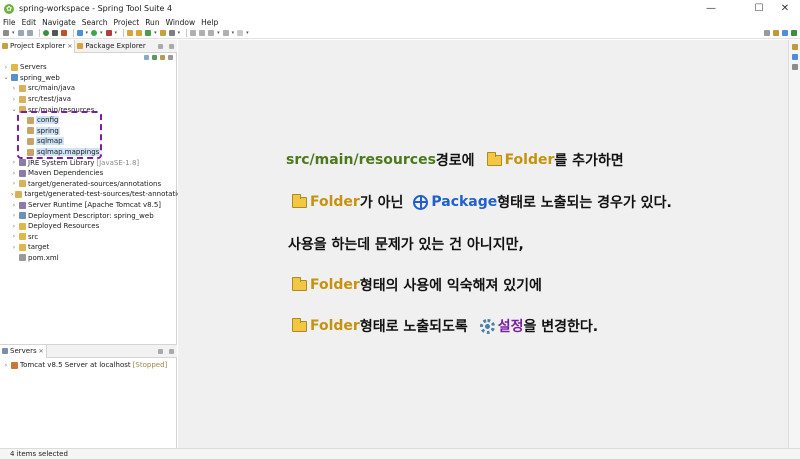 The image size is (800, 459). What do you see at coordinates (88, 258) in the screenshot?
I see `tree-item-pom-xml: pom.xml` at bounding box center [88, 258].